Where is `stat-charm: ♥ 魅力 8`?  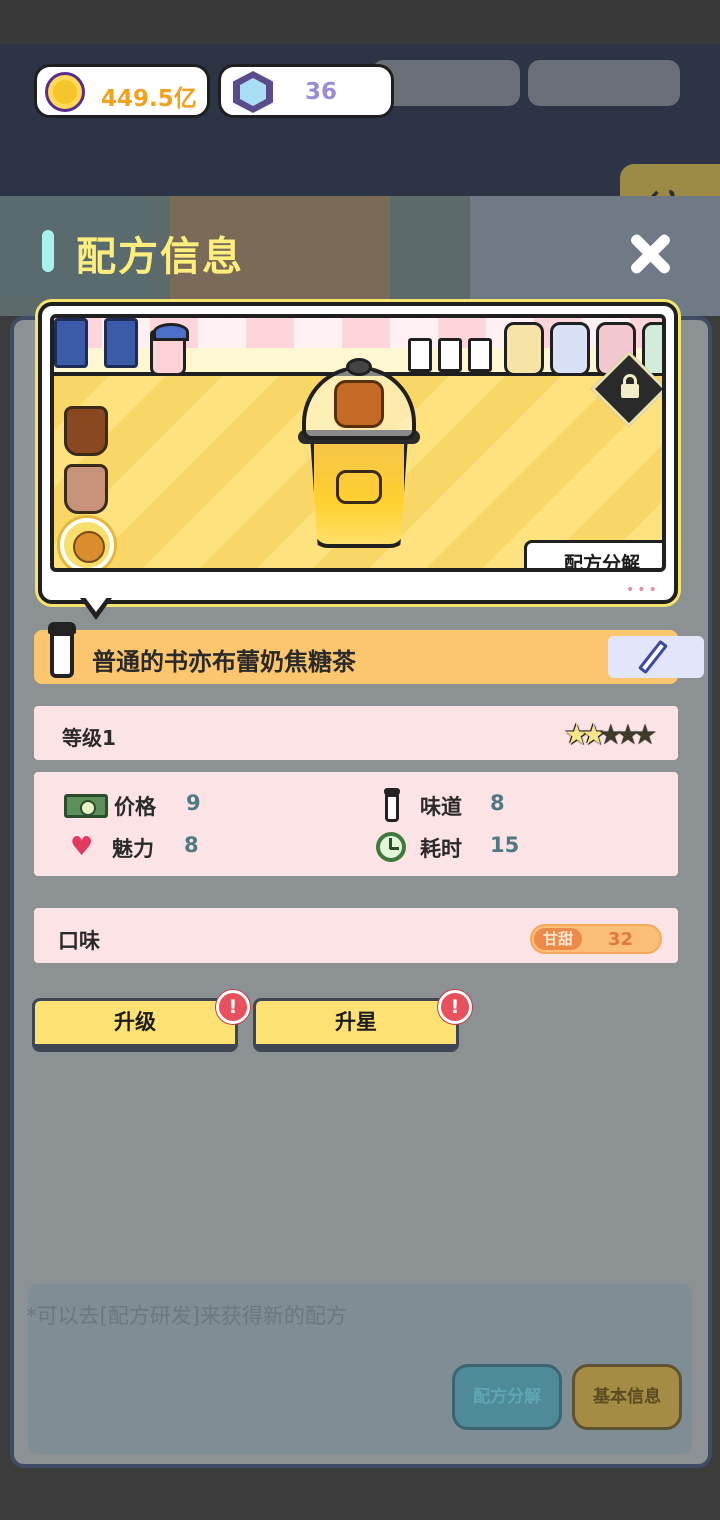
stat-charm: ♥ 魅力 8 is located at coordinates (164, 846).